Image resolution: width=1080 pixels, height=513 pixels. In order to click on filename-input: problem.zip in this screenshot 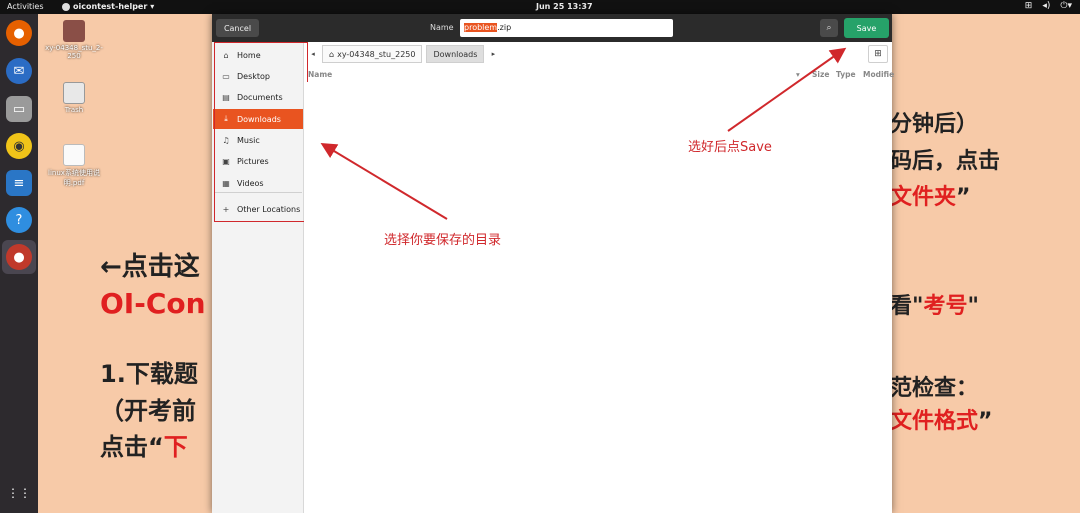, I will do `click(566, 28)`.